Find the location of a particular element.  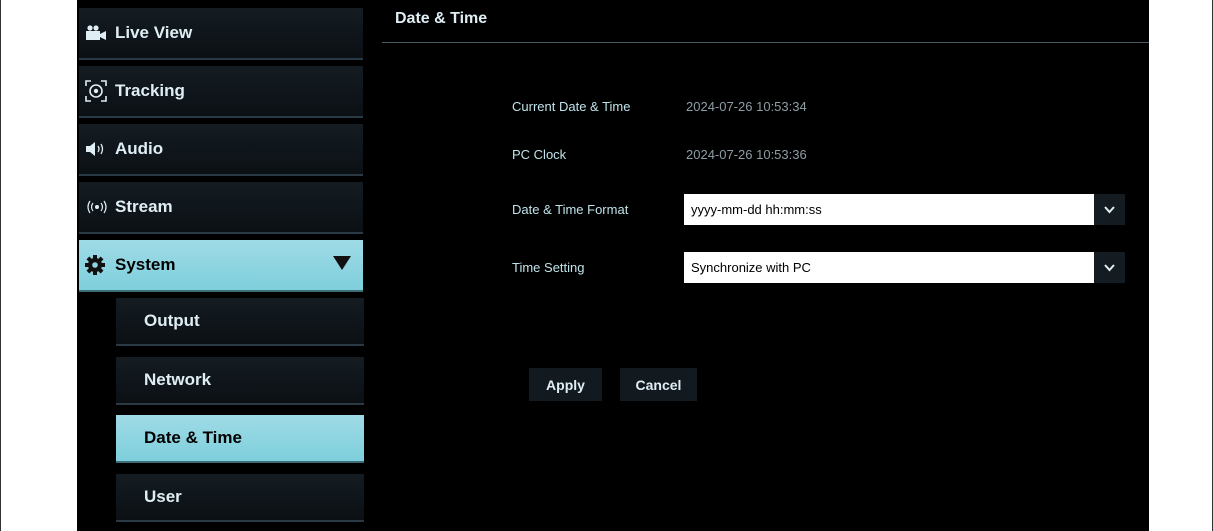

date-time-format-label: Date & Time Format is located at coordinates (570, 209).